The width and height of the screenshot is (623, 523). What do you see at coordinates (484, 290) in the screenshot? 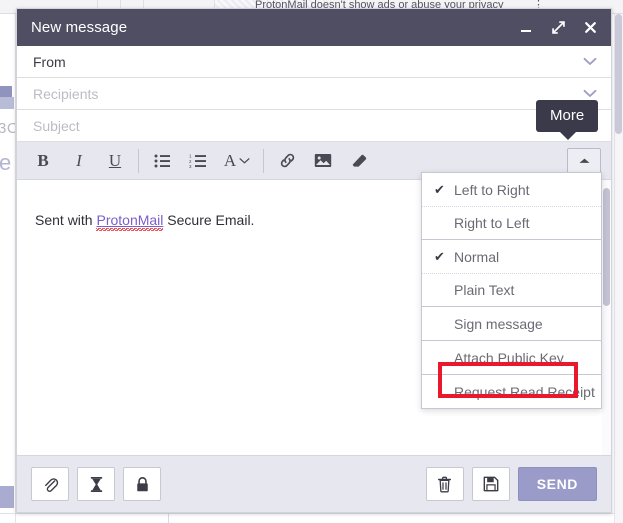
I see `menu-item-label: Plain Text` at bounding box center [484, 290].